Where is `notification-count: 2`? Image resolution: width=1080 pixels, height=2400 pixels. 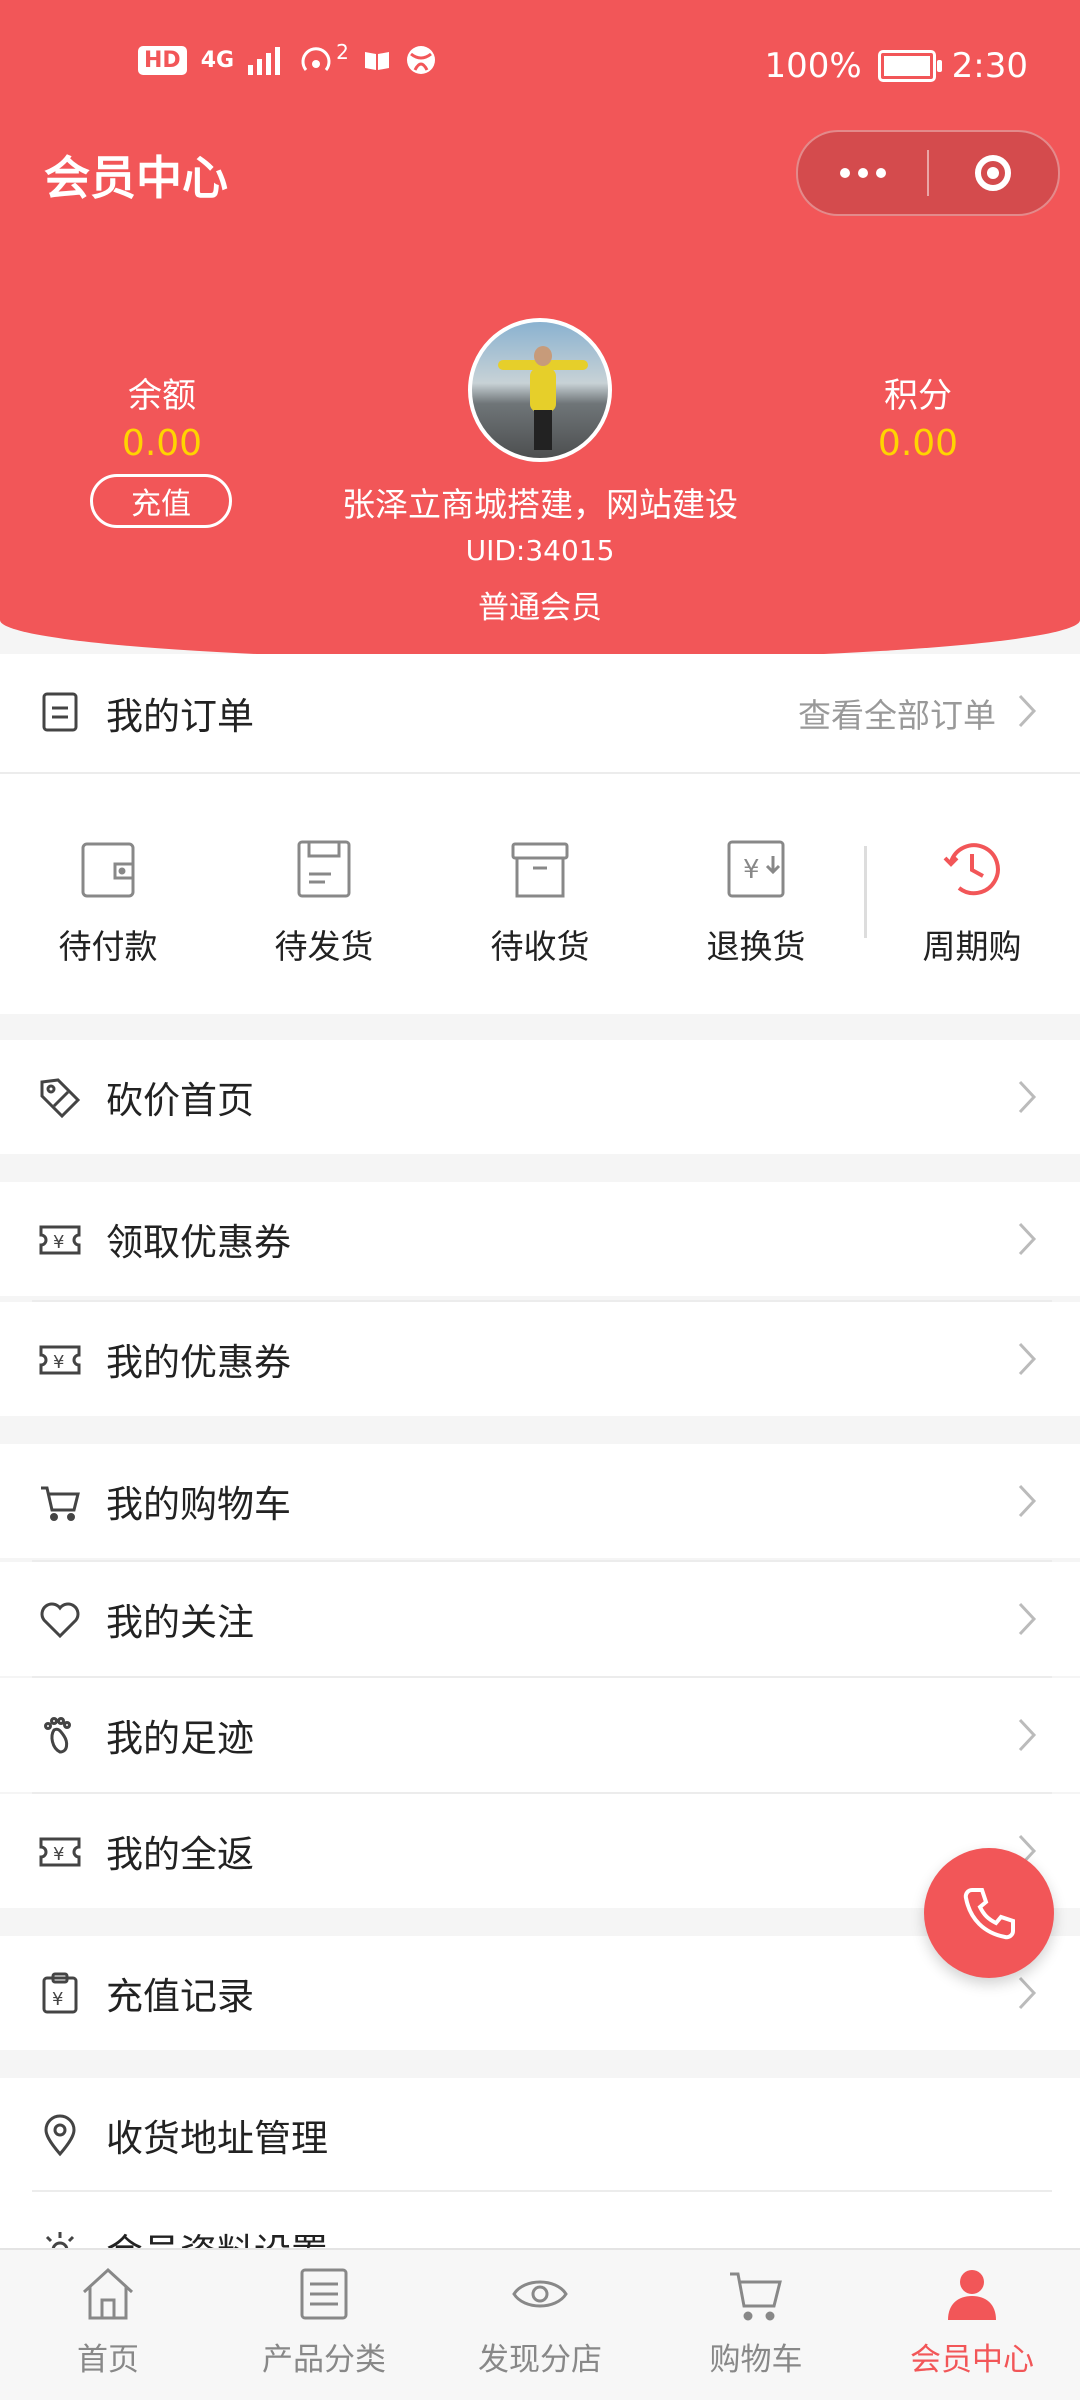
notification-count: 2 is located at coordinates (342, 52).